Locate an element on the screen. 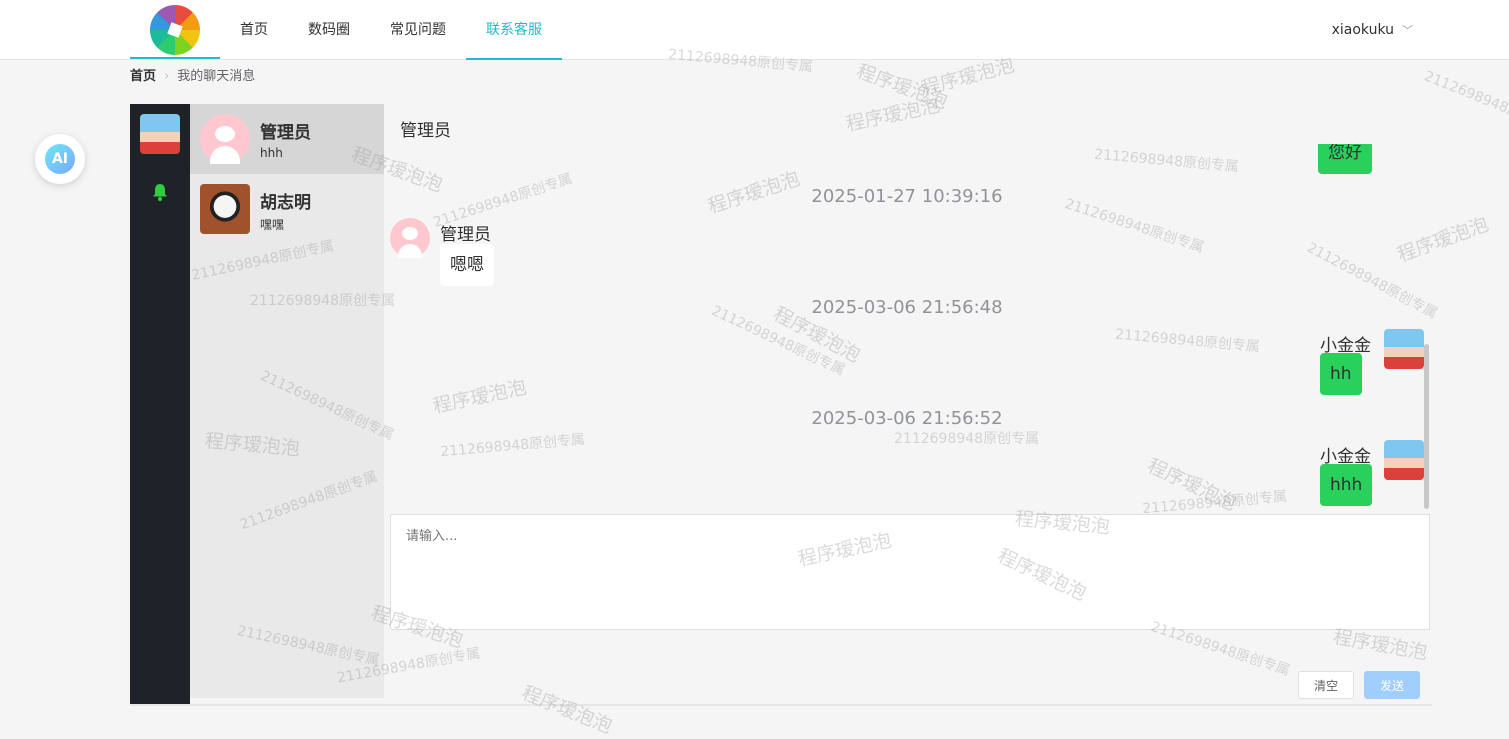 The width and height of the screenshot is (1509, 739). chat-sidebar is located at coordinates (160, 404).